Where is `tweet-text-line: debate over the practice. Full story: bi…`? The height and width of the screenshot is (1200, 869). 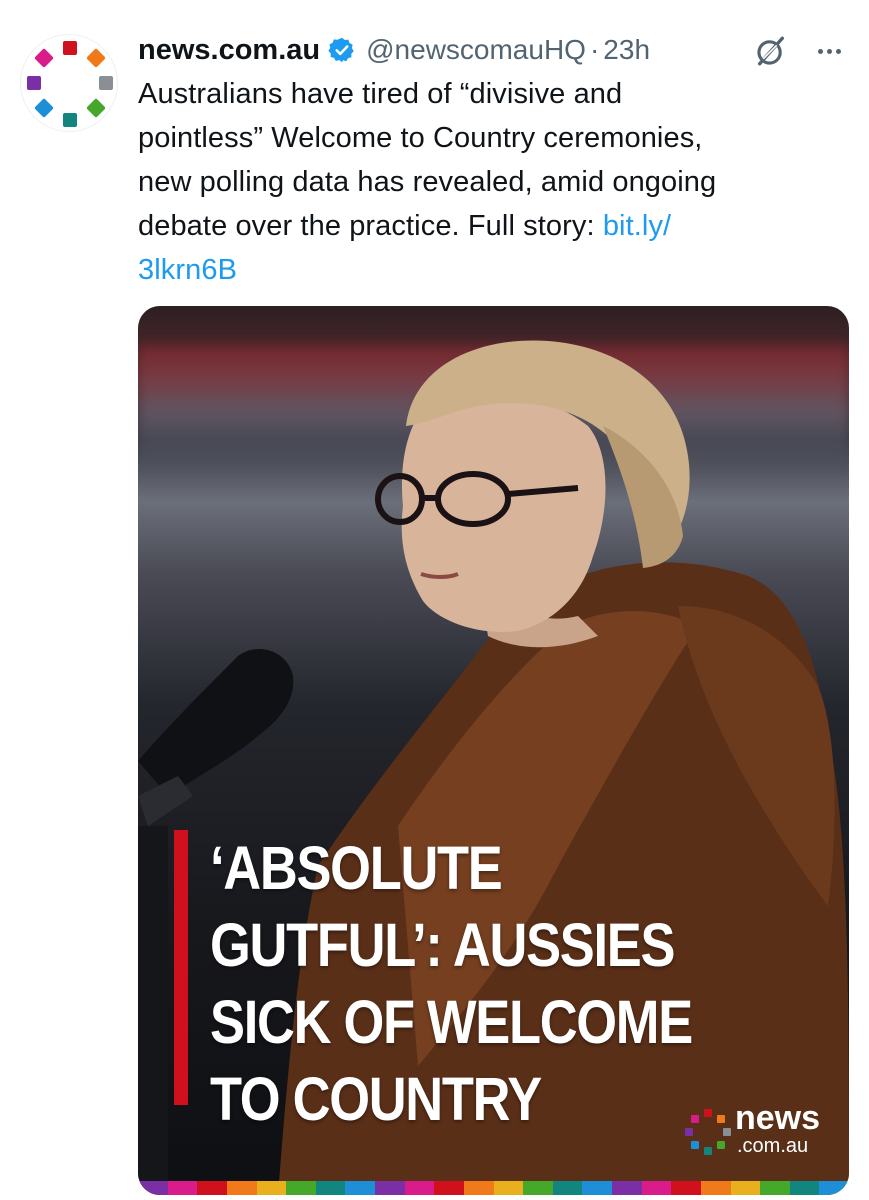
tweet-text-line: debate over the practice. Full story: bi… is located at coordinates (488, 226).